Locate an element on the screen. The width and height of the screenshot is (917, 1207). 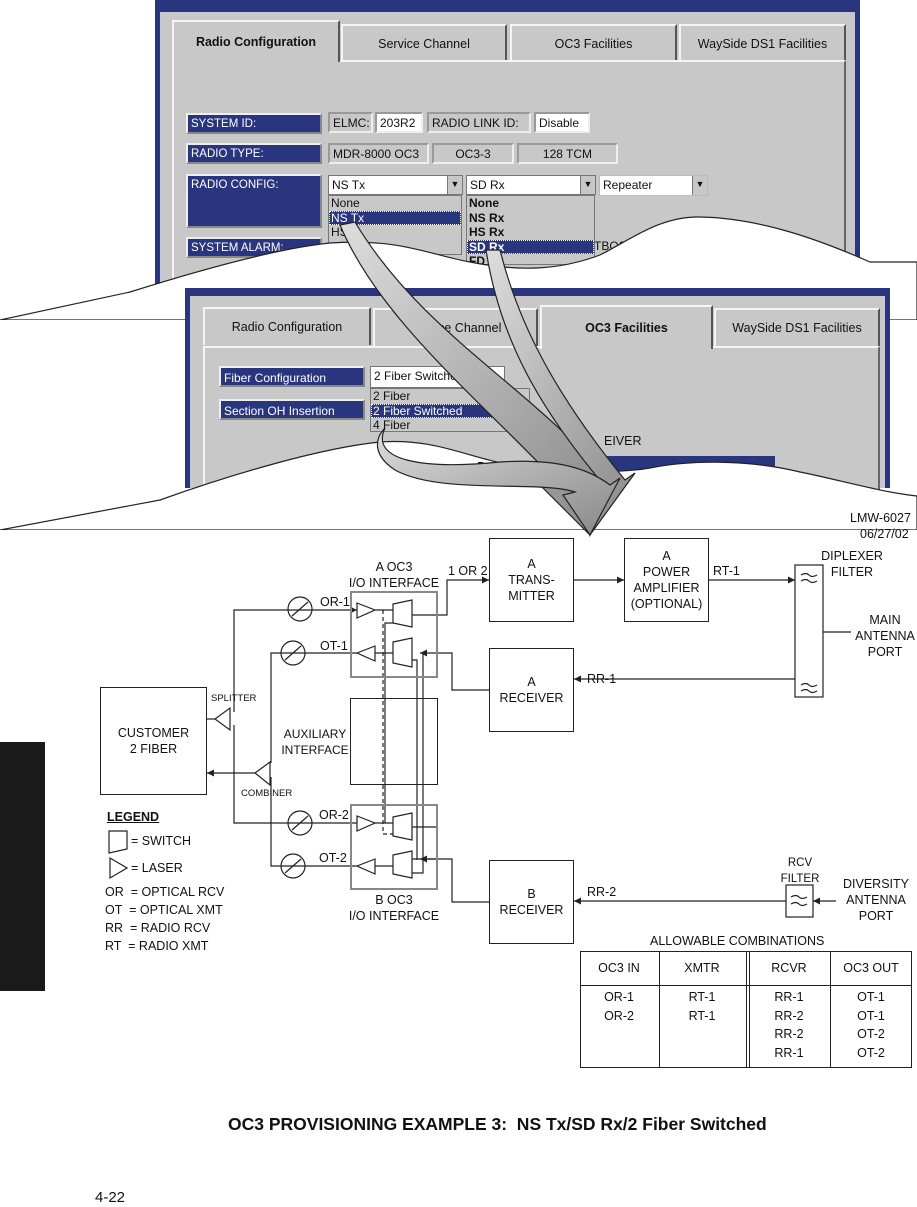
p4: (OPTIONAL) is located at coordinates (666, 604).